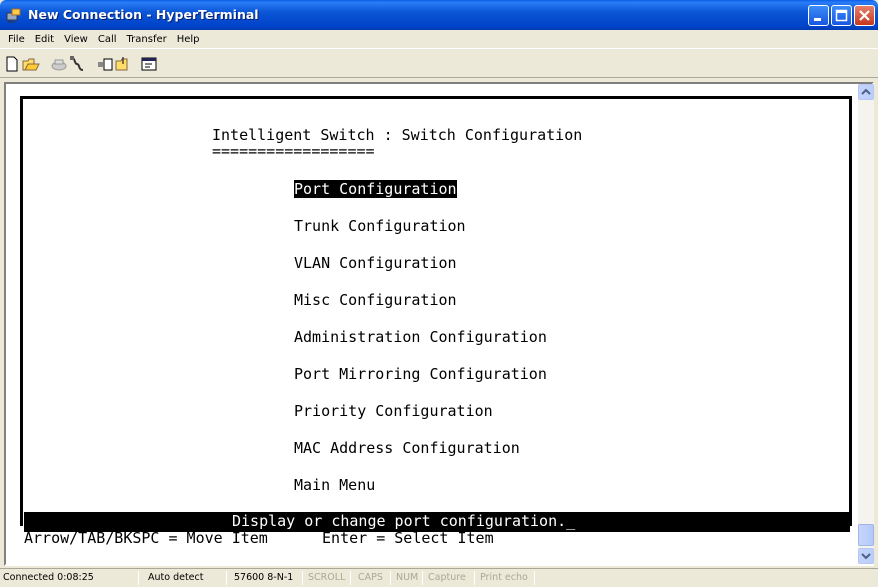 Image resolution: width=878 pixels, height=587 pixels. What do you see at coordinates (76, 39) in the screenshot?
I see `menu-view: View` at bounding box center [76, 39].